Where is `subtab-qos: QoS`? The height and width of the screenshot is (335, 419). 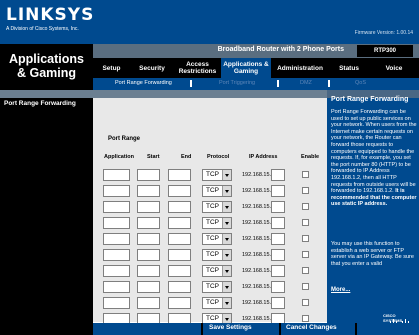
subtab-qos: QoS is located at coordinates (360, 83).